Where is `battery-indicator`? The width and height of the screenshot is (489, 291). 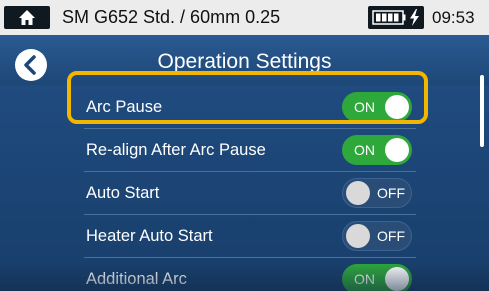 battery-indicator is located at coordinates (396, 17).